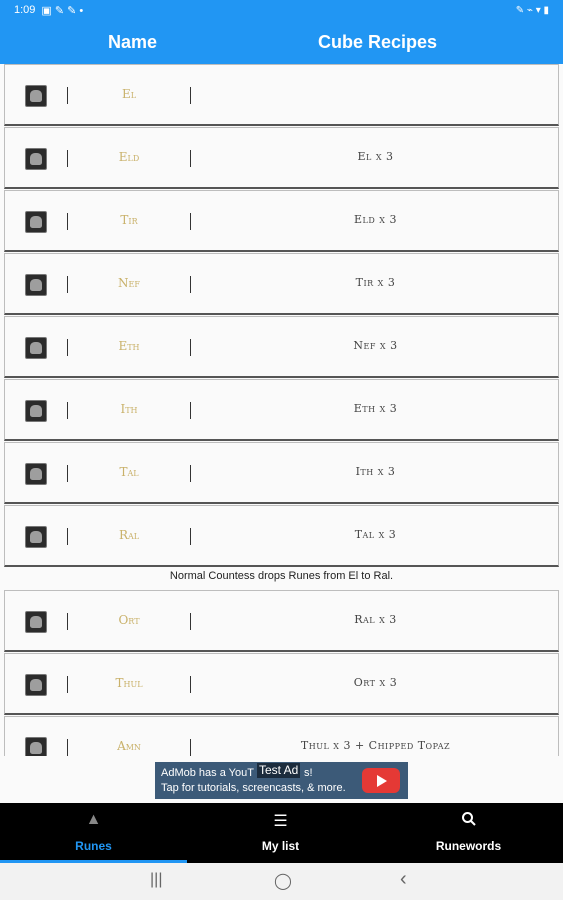 The width and height of the screenshot is (563, 900). I want to click on rune-row: Tir Eld x 3, so click(281, 221).